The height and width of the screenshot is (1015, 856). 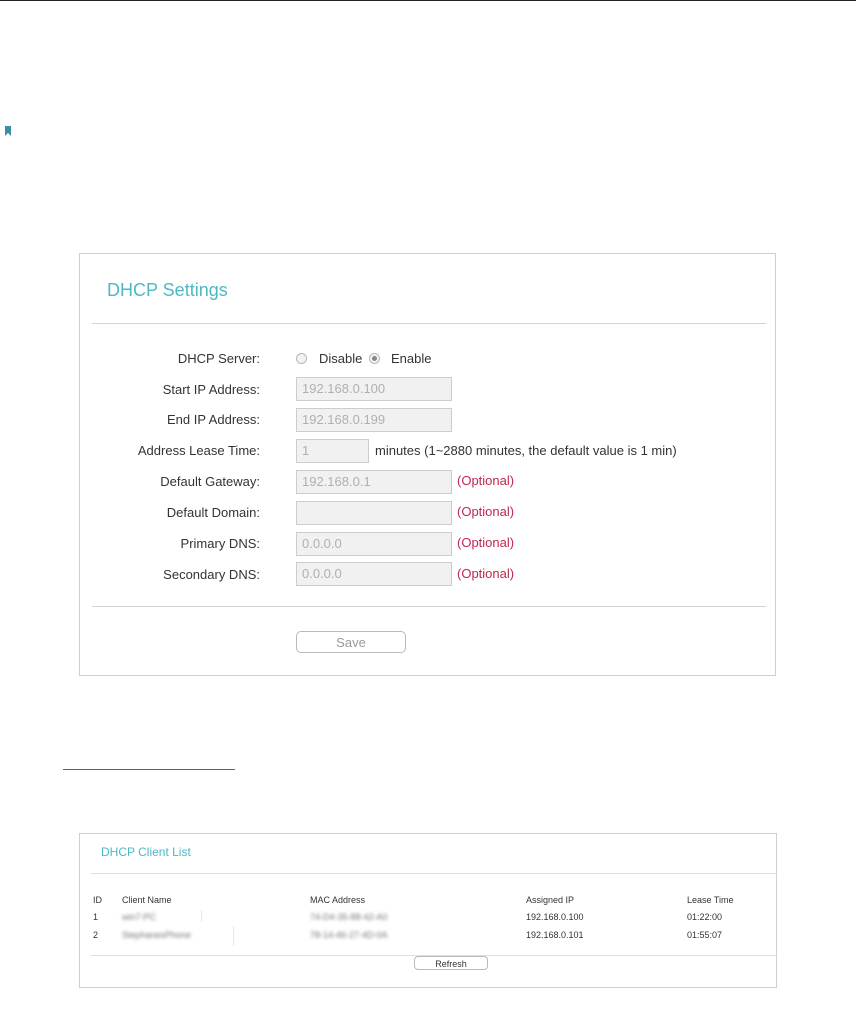 What do you see at coordinates (301, 358) in the screenshot?
I see `radio-disable` at bounding box center [301, 358].